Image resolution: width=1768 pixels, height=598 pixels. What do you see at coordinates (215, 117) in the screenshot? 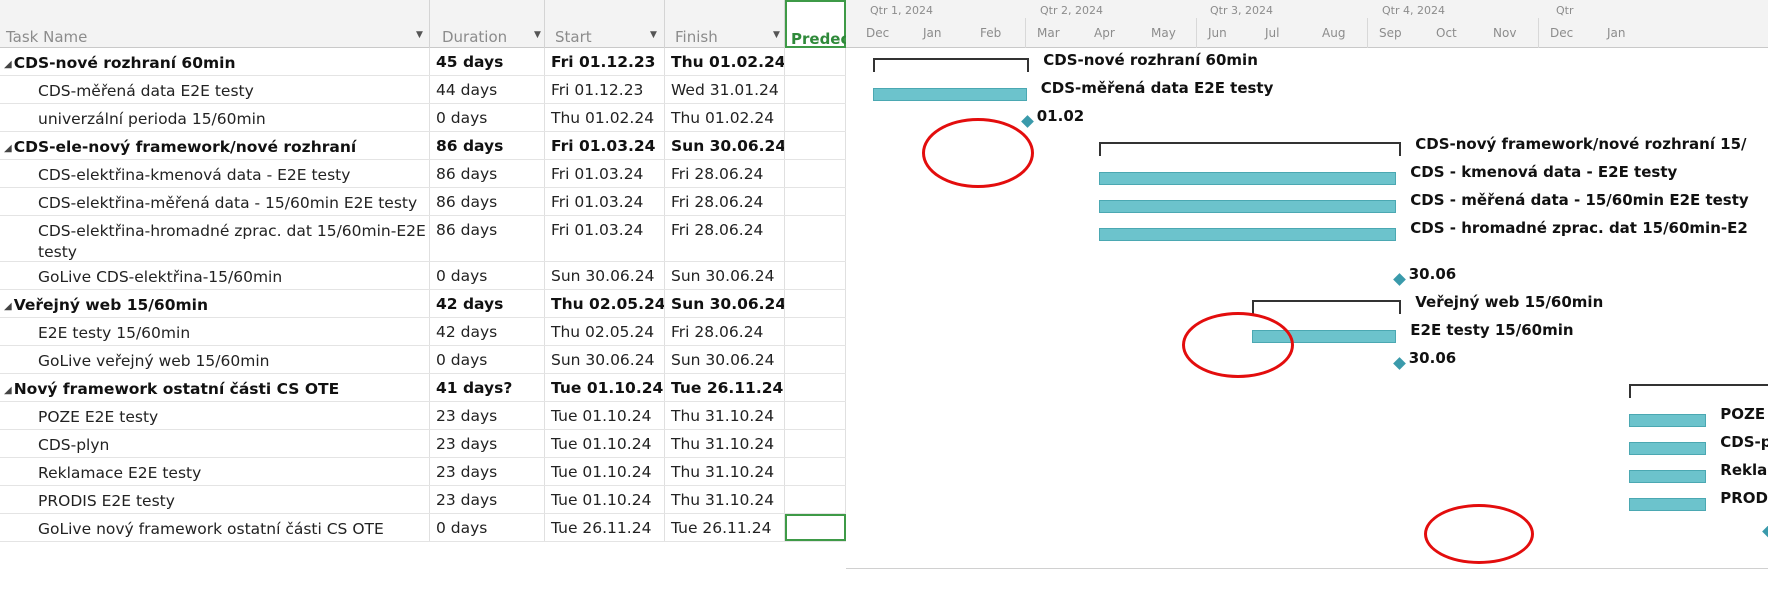
I see `task-name-cell: univerzální perioda 15/60min` at bounding box center [215, 117].